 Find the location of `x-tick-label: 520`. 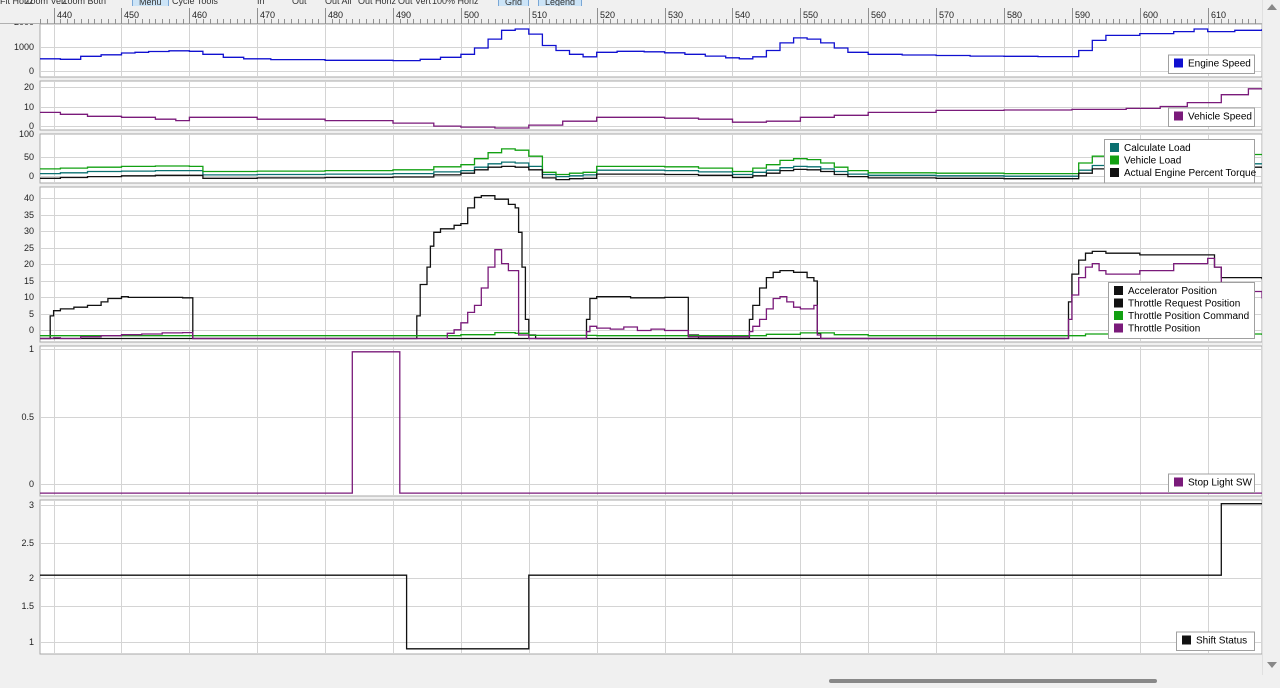

x-tick-label: 520 is located at coordinates (607, 15).